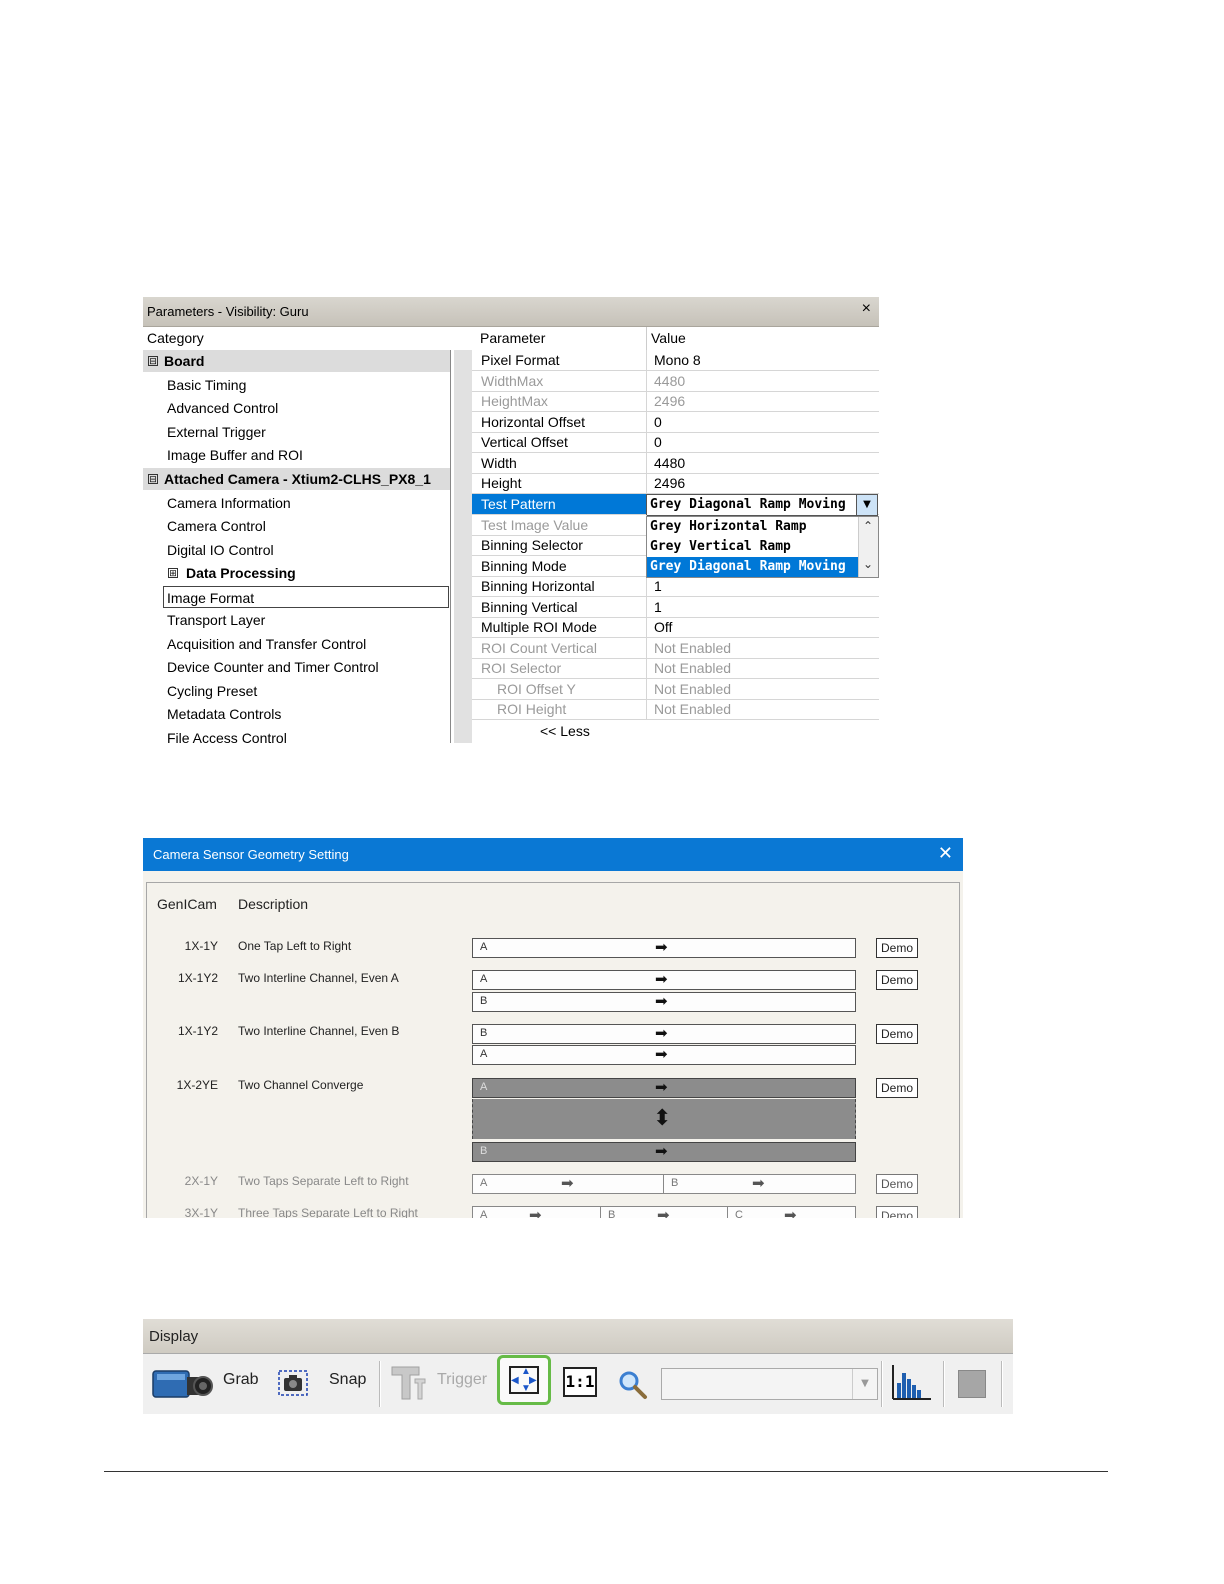 The image size is (1224, 1584). I want to click on param-row: Multiple ROI Mode Off, so click(675, 627).